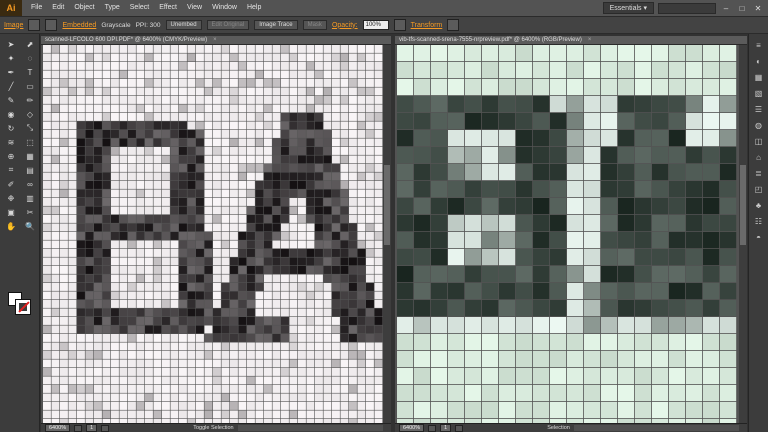 This screenshot has width=768, height=432. I want to click on panel-icon: ▧, so click(759, 94).